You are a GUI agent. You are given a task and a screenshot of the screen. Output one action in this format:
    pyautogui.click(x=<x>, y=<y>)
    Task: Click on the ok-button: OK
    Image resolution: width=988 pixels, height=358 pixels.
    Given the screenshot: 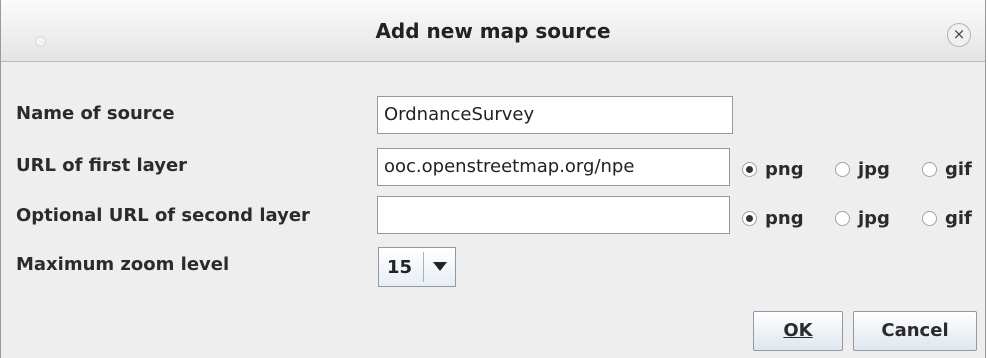 What is the action you would take?
    pyautogui.click(x=798, y=331)
    